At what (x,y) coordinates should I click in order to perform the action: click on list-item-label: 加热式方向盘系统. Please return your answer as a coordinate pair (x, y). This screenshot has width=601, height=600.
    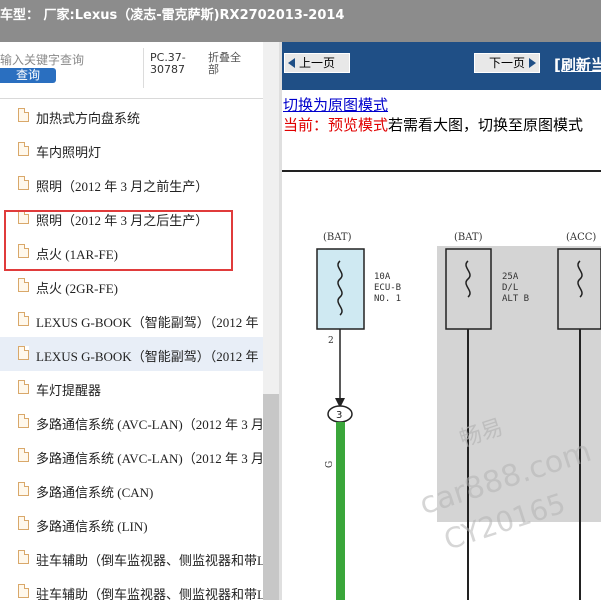
    Looking at the image, I should click on (88, 118).